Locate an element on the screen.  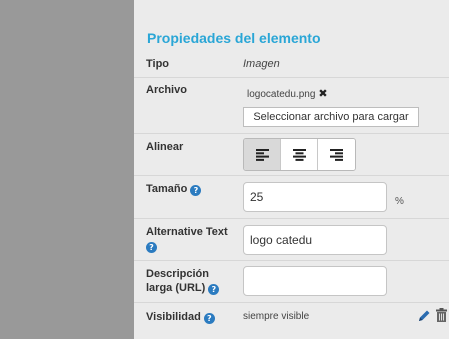
alt-text-label-text: Alternative Text is located at coordinates (187, 232).